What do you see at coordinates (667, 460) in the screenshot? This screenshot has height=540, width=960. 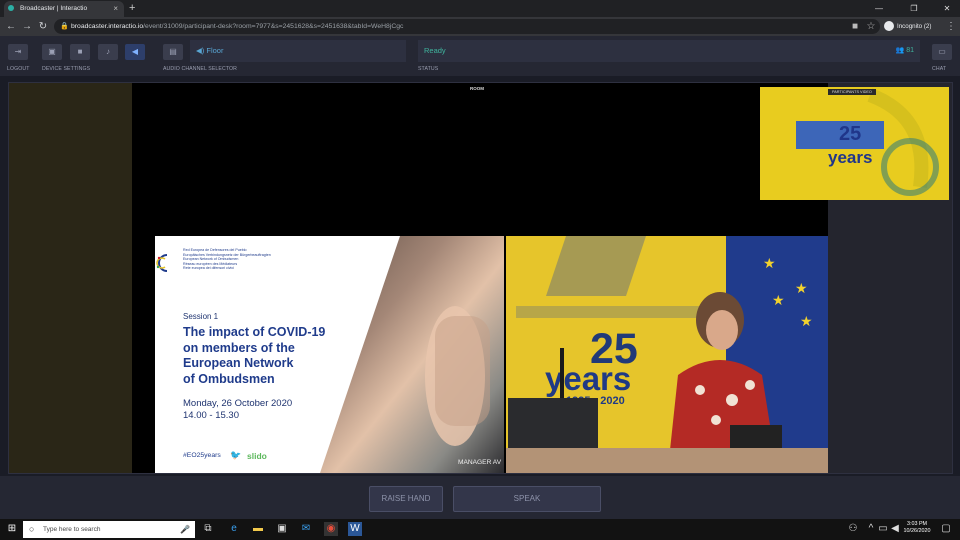 I see `desk` at bounding box center [667, 460].